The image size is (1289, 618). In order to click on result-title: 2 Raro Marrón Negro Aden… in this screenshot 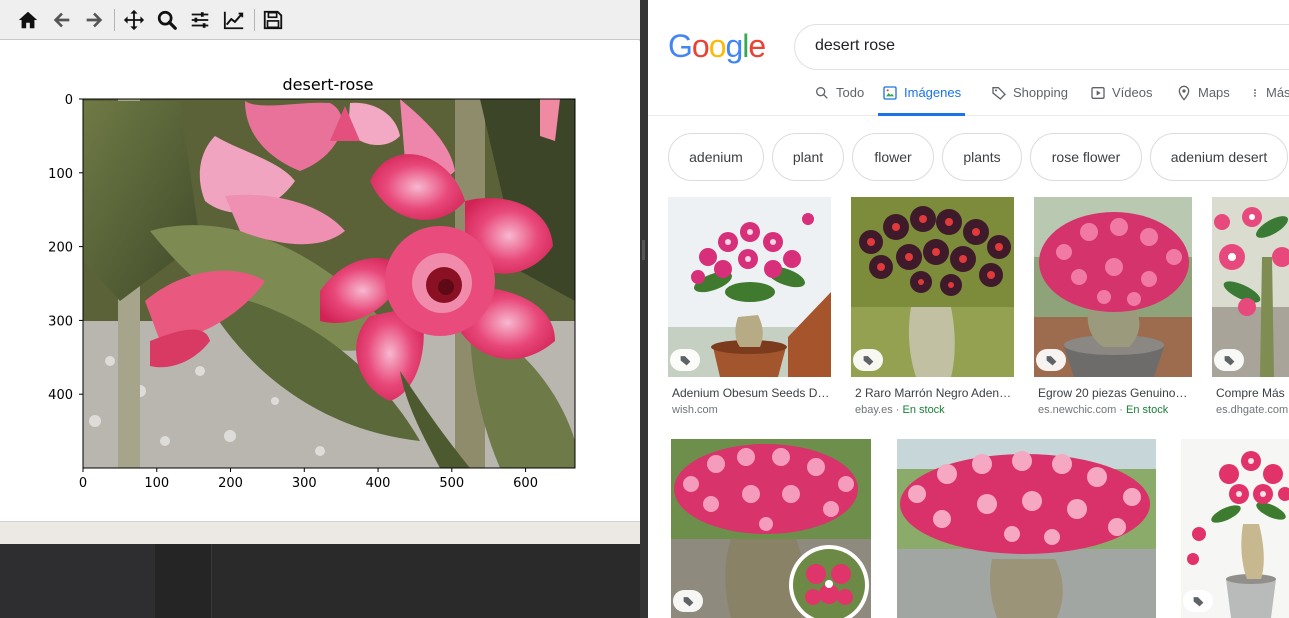, I will do `click(934, 393)`.